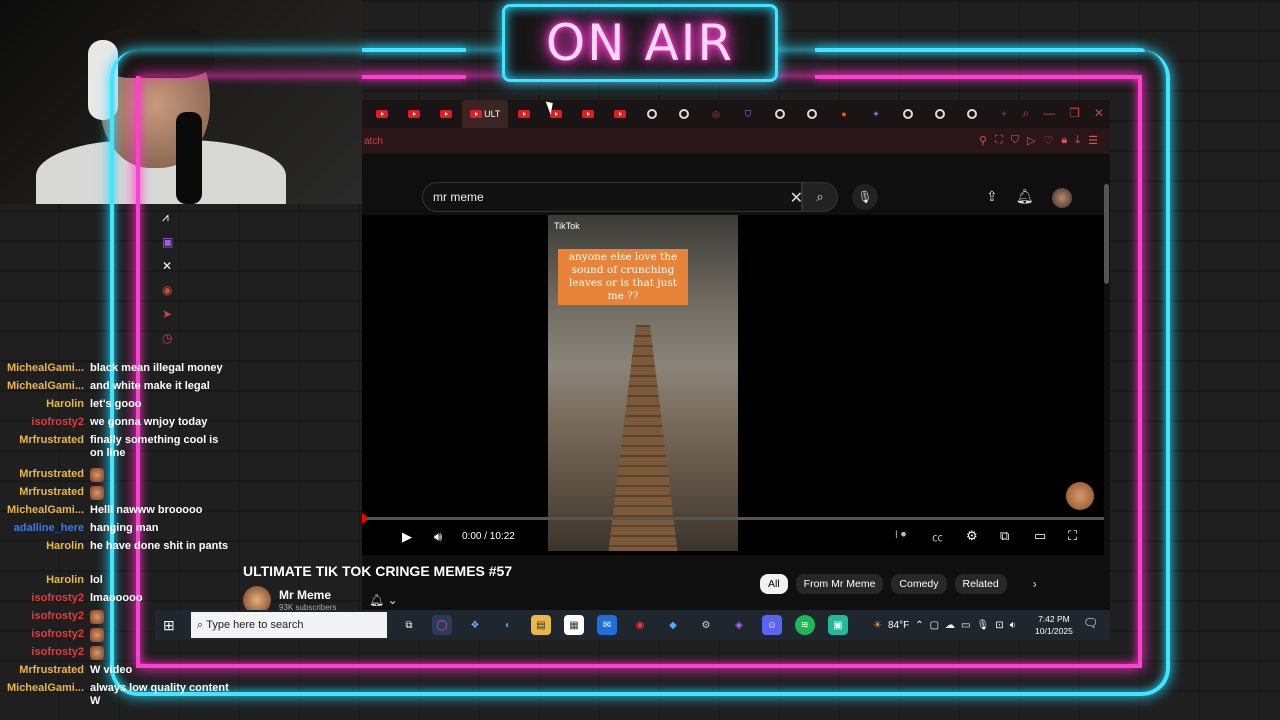  Describe the element at coordinates (844, 114) in the screenshot. I see `tab-reddit: ●` at that location.